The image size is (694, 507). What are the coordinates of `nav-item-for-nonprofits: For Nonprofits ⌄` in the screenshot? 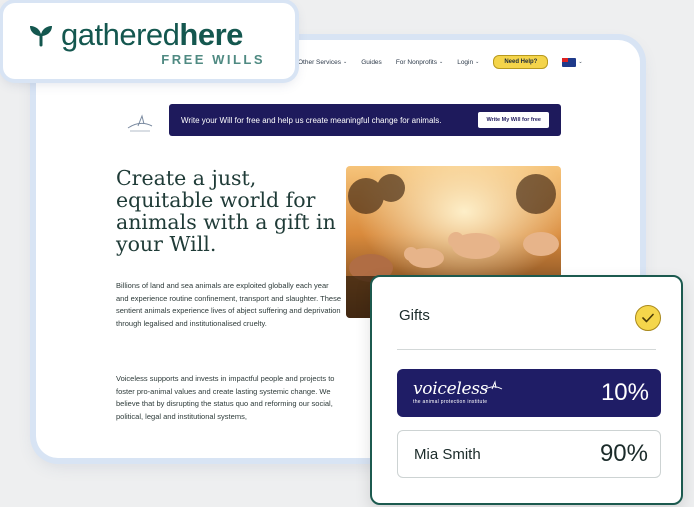 It's located at (419, 62).